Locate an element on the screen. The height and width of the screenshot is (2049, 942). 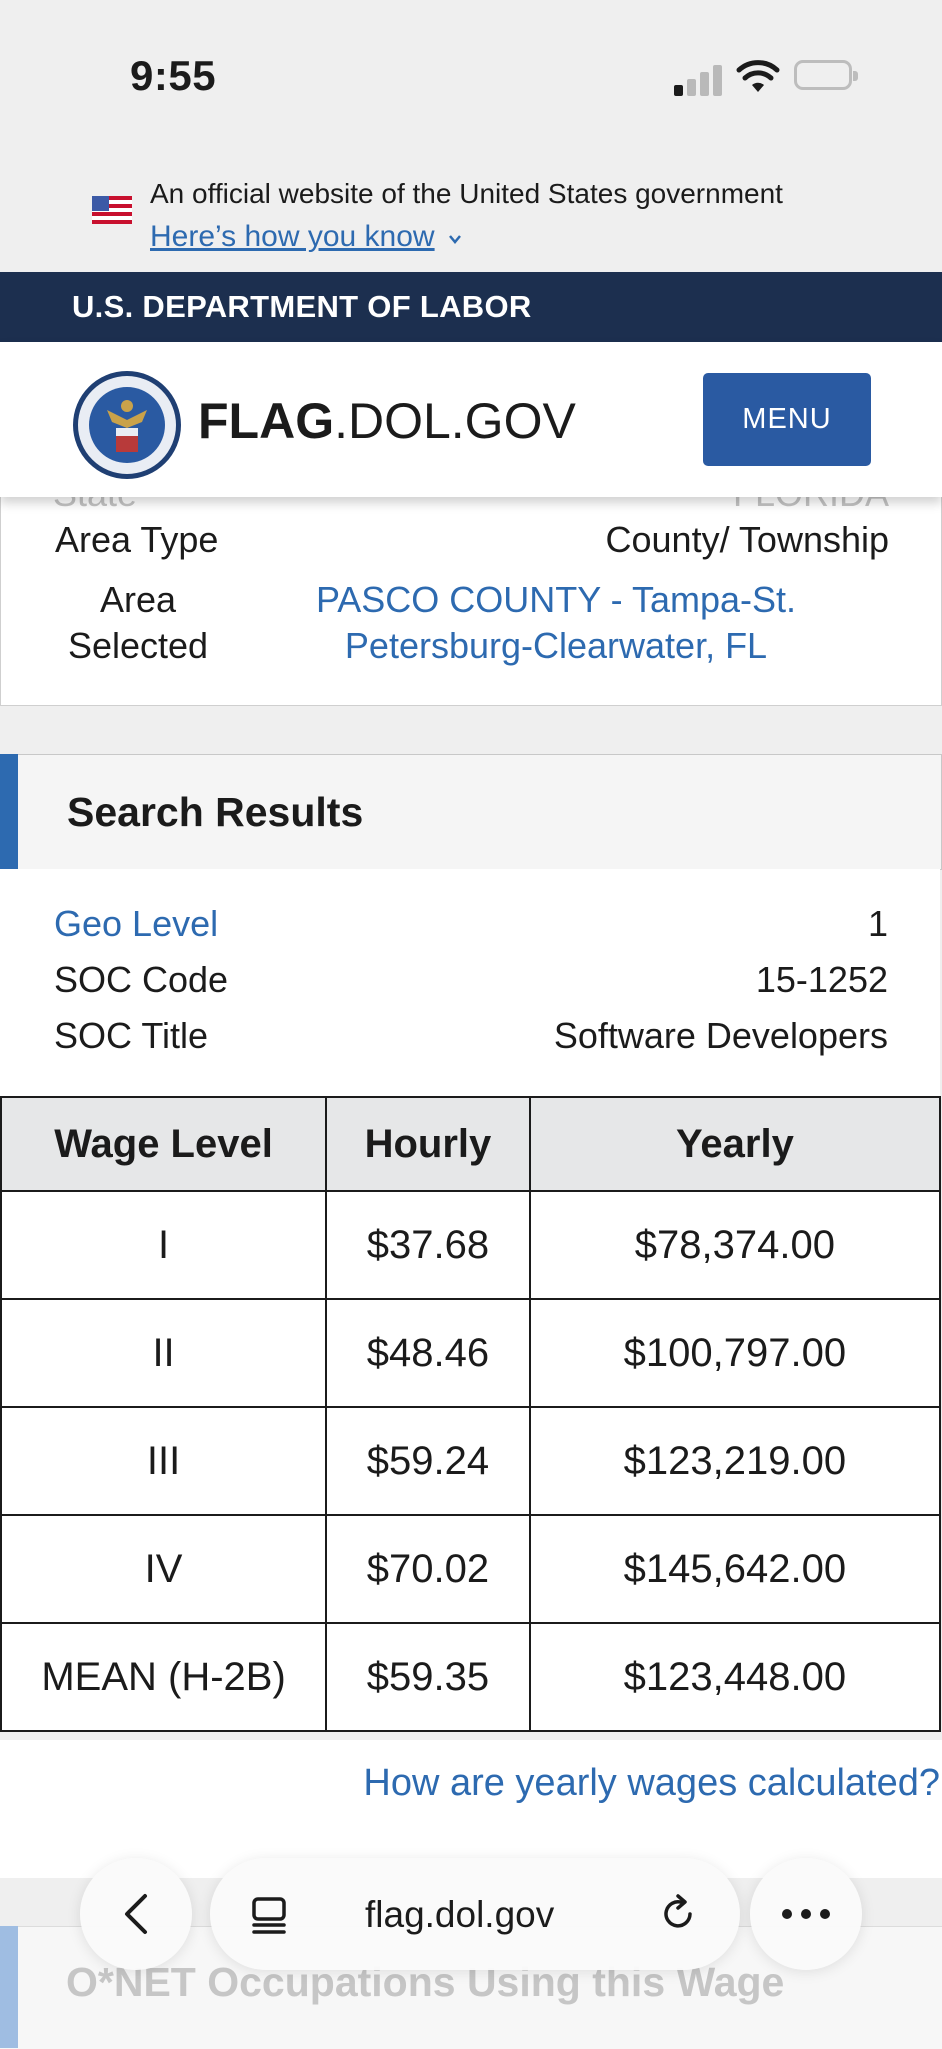
soc-code-label: SOC Code is located at coordinates (141, 979).